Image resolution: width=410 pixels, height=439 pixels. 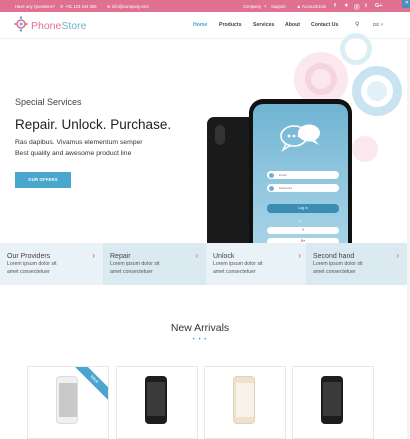 What do you see at coordinates (200, 340) in the screenshot?
I see `section-dots: • • •` at bounding box center [200, 340].